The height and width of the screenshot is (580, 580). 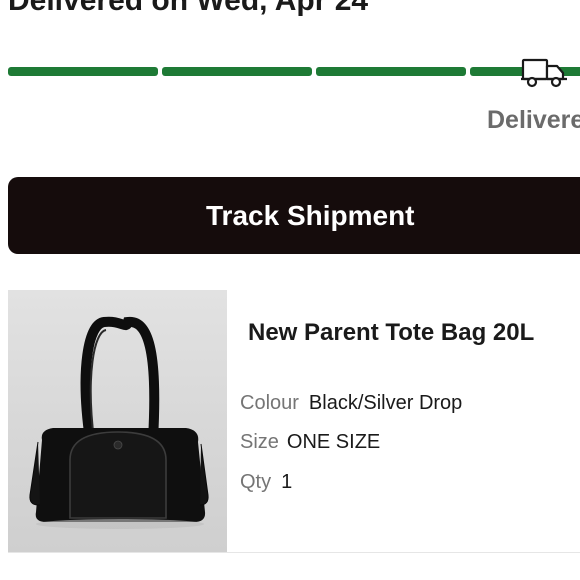 I want to click on product-colour-row: Colour Black/Silver Drop, so click(x=351, y=403).